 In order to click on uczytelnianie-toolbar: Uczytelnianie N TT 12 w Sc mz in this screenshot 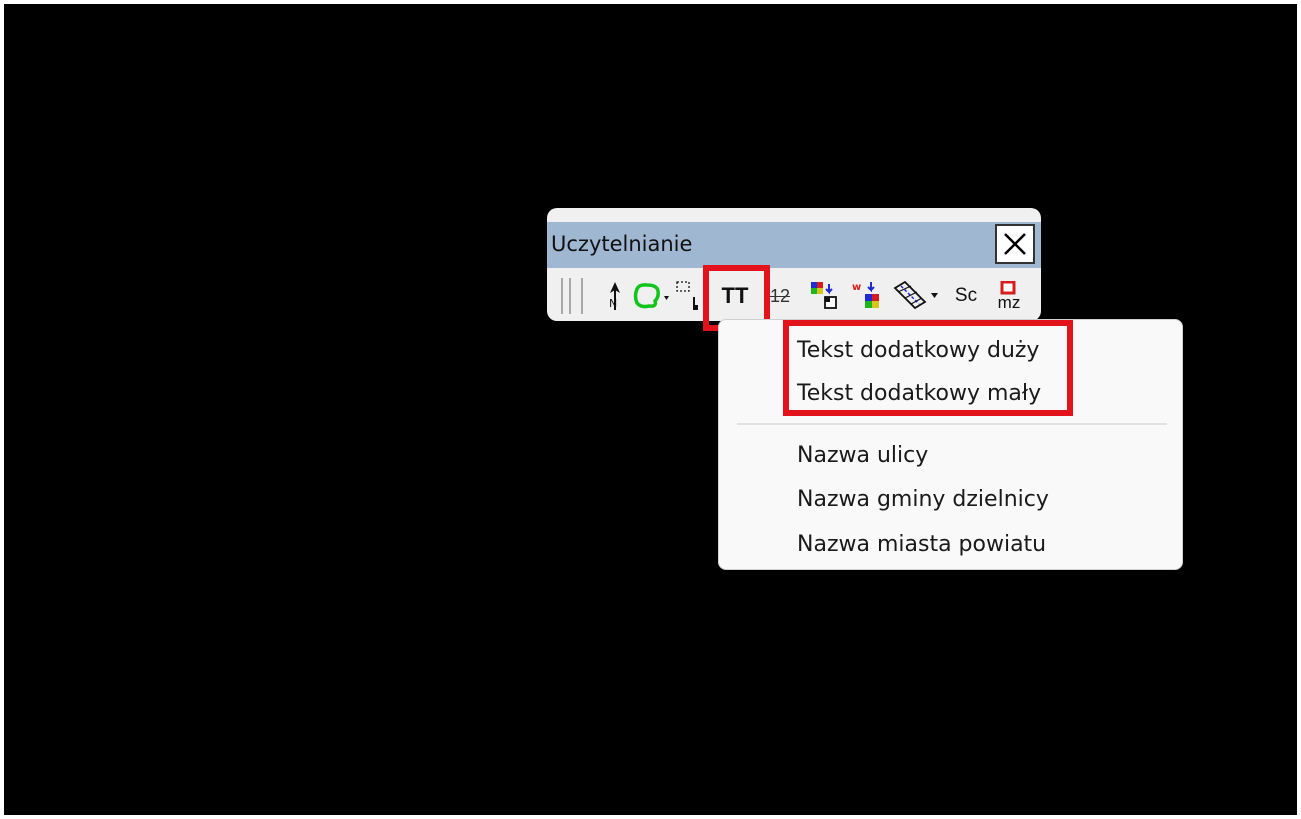, I will do `click(794, 264)`.